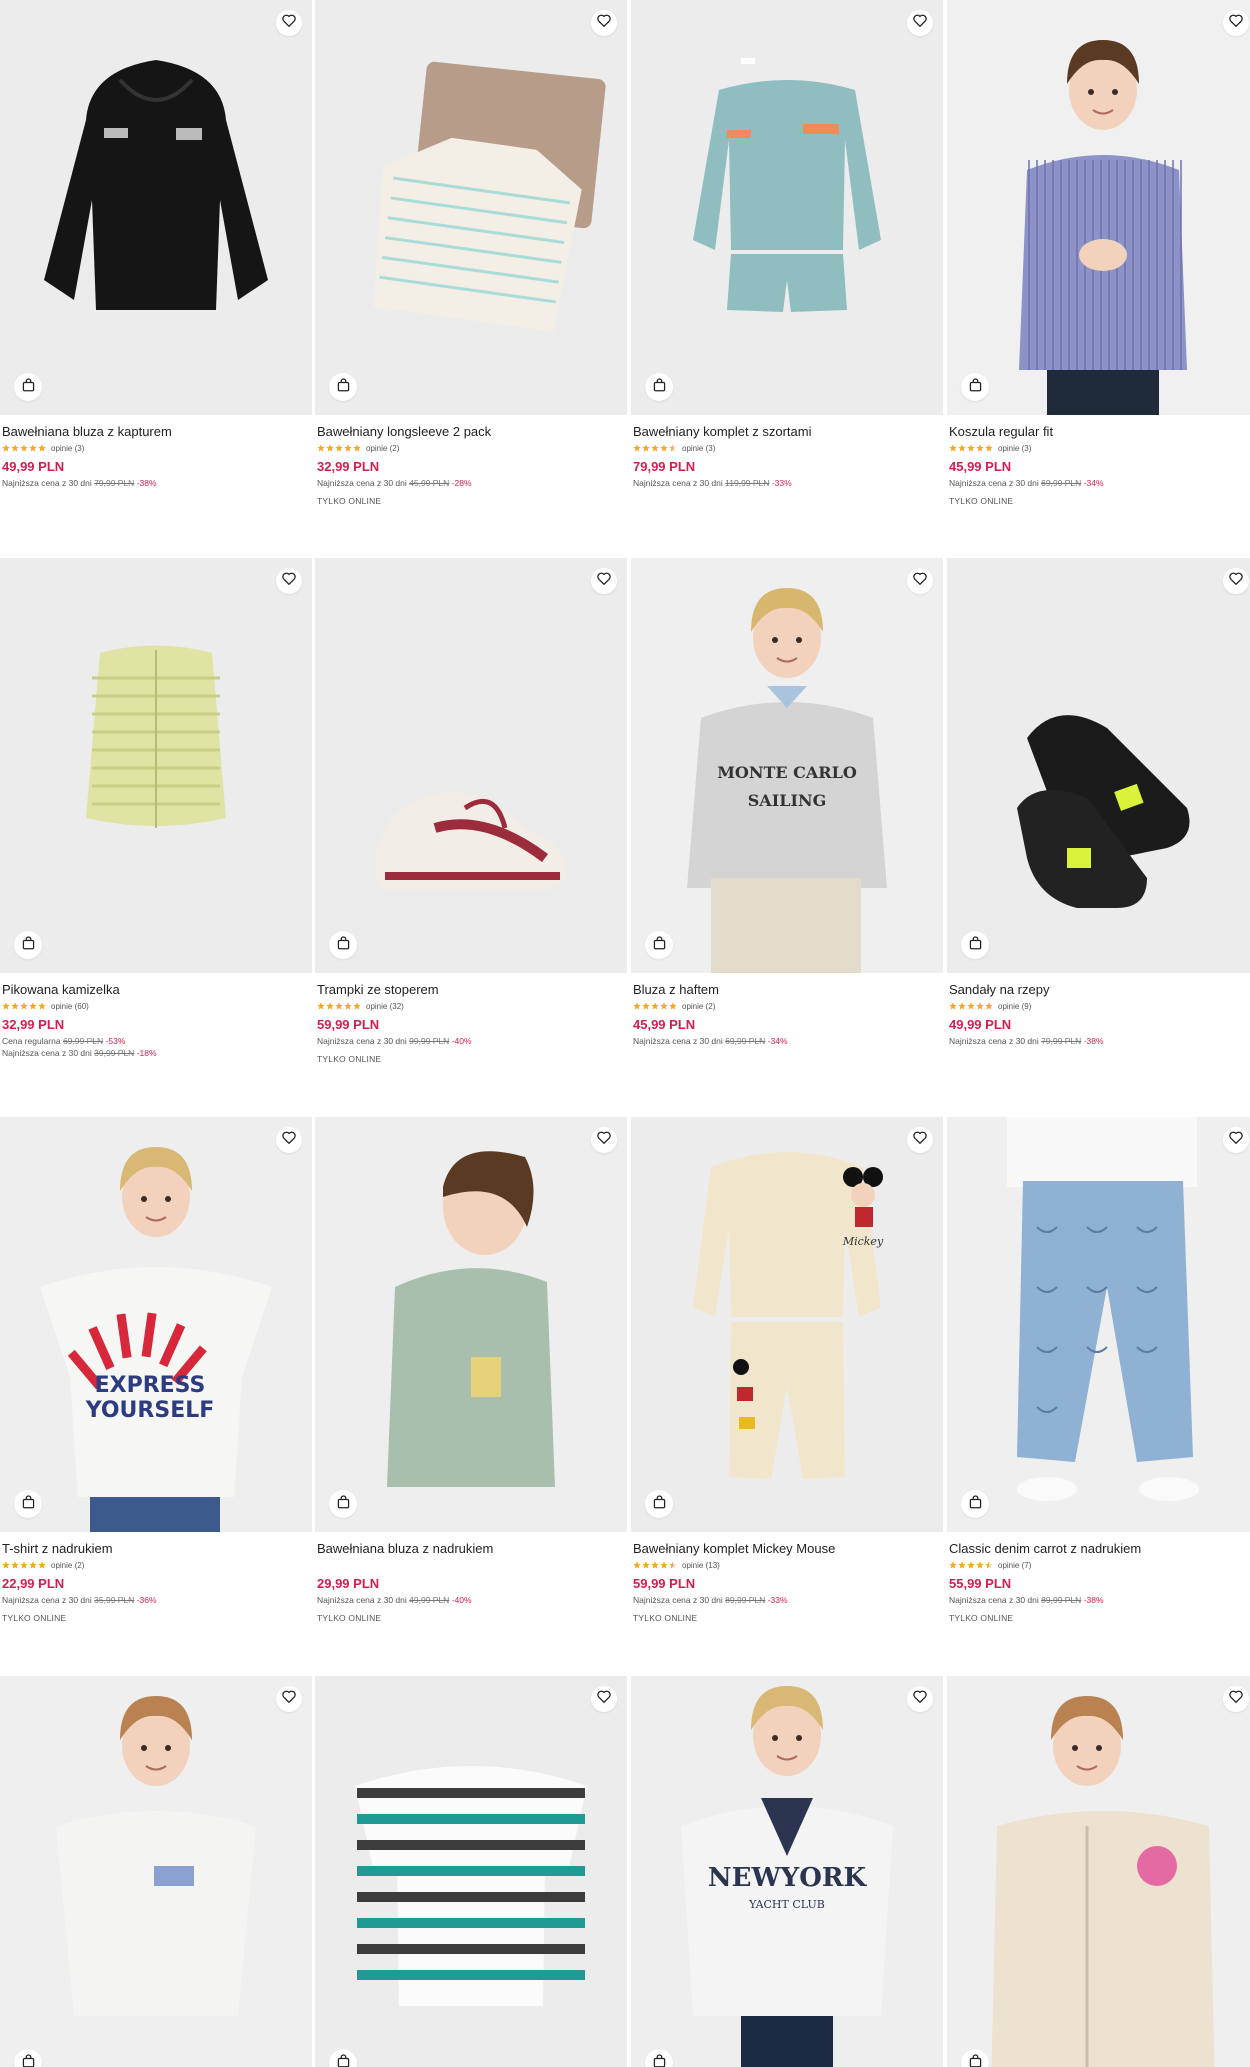  I want to click on review-count: opinie (60), so click(70, 1006).